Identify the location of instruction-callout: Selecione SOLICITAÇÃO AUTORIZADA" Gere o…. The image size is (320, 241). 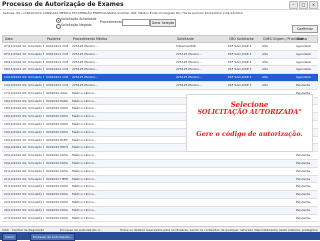
(249, 123).